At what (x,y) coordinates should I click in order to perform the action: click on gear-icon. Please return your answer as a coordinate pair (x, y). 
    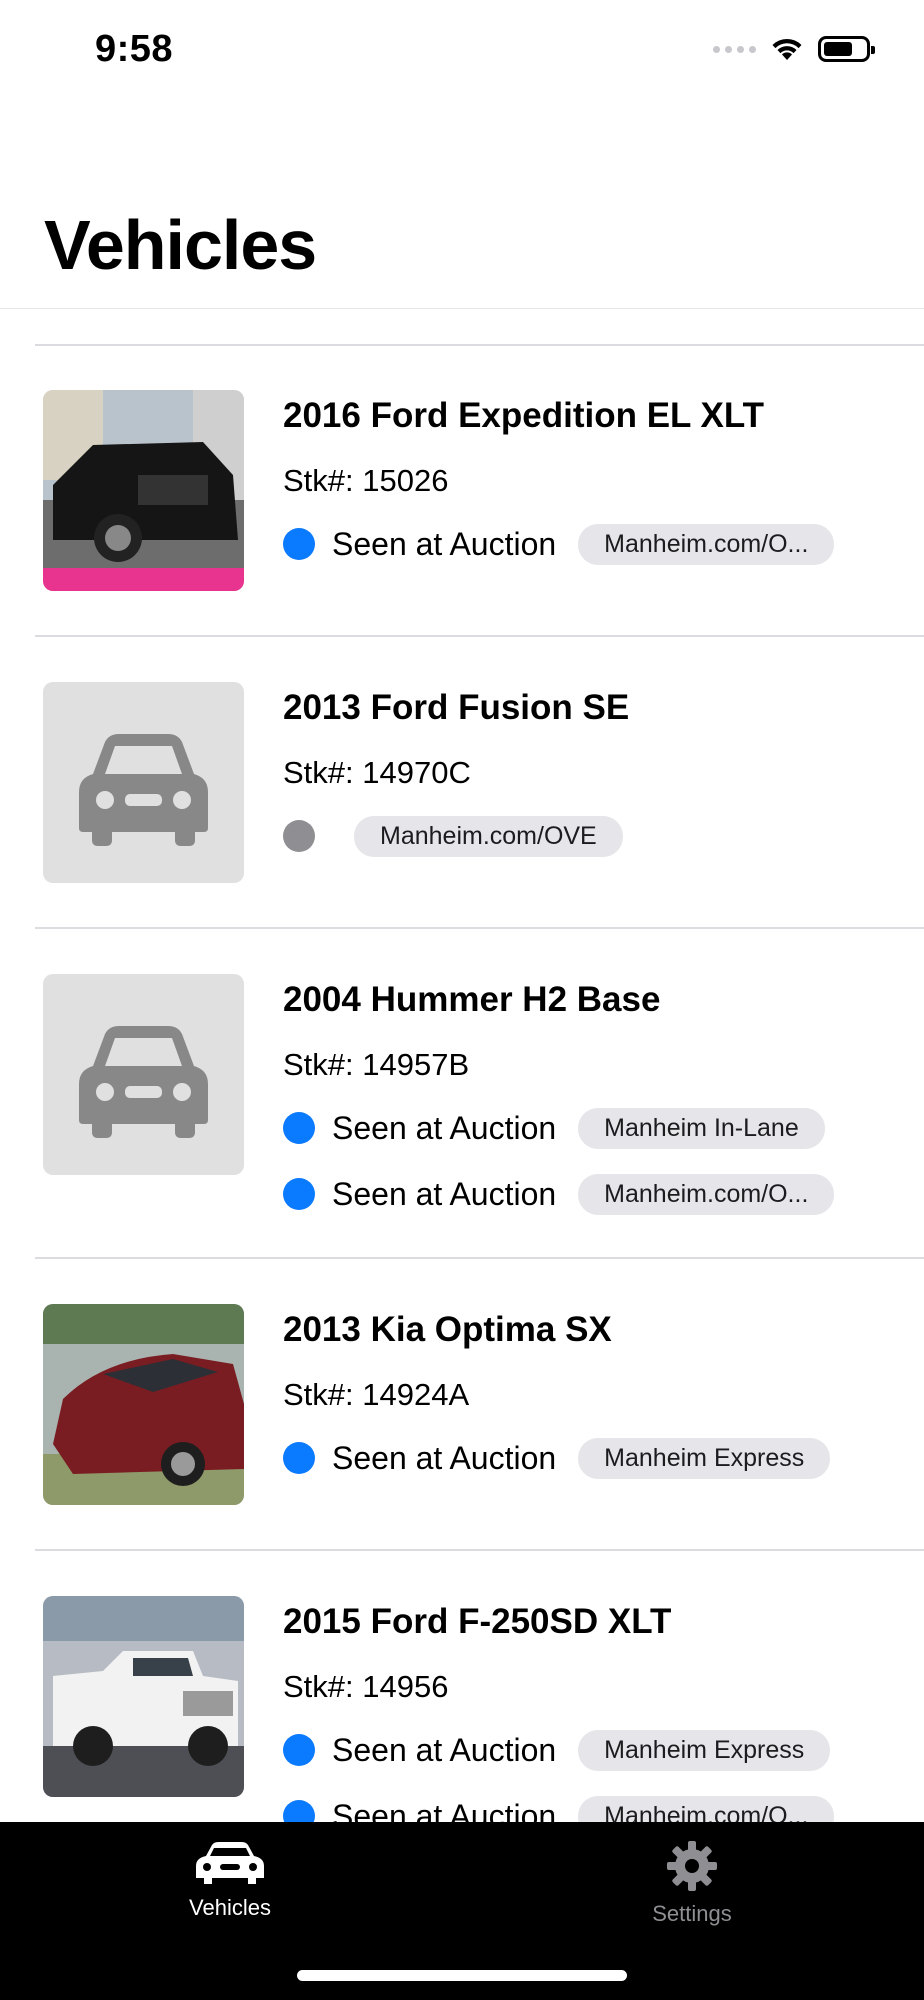
    Looking at the image, I should click on (692, 1866).